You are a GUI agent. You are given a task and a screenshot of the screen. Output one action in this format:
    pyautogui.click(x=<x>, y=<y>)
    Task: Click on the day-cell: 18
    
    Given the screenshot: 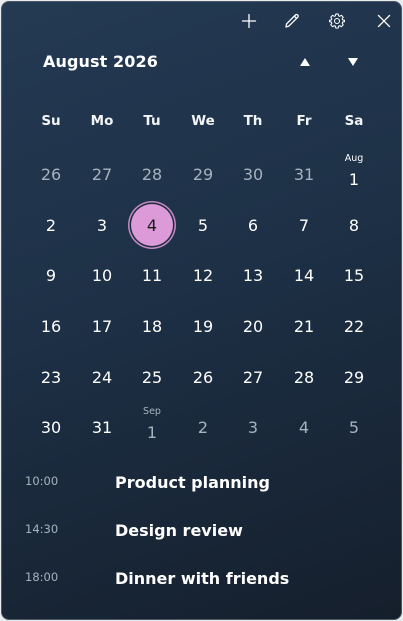 What is the action you would take?
    pyautogui.click(x=152, y=326)
    